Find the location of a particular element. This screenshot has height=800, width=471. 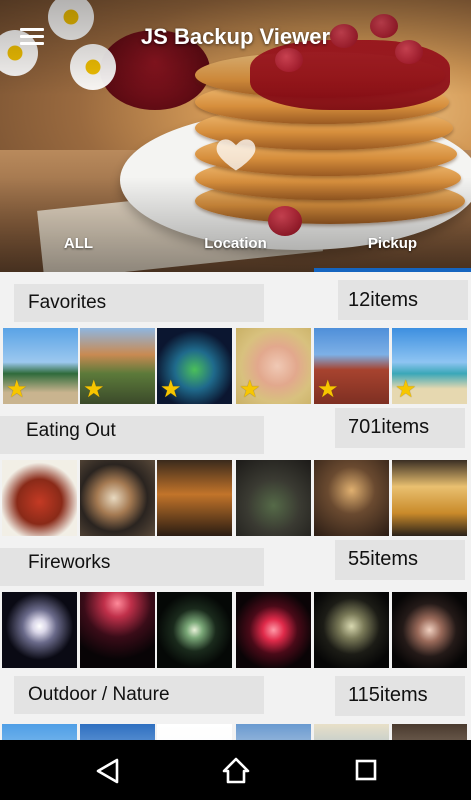

section-count: 55items is located at coordinates (383, 559).